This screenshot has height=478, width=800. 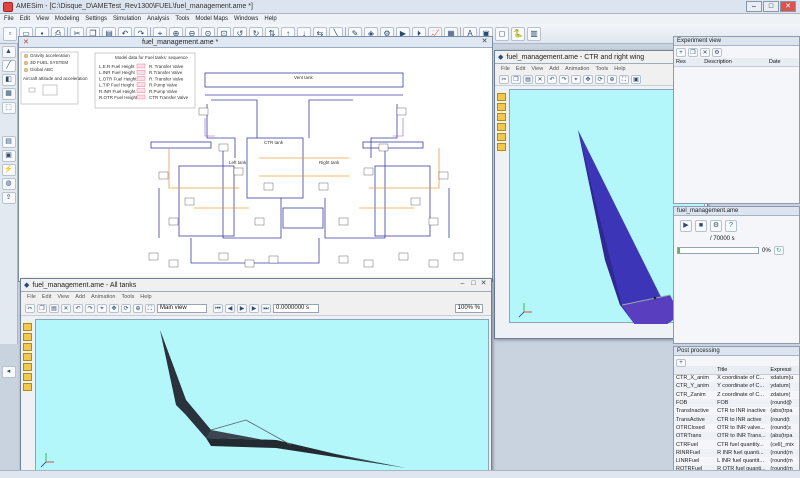 What do you see at coordinates (242, 308) in the screenshot?
I see `play-icon: ▶` at bounding box center [242, 308].